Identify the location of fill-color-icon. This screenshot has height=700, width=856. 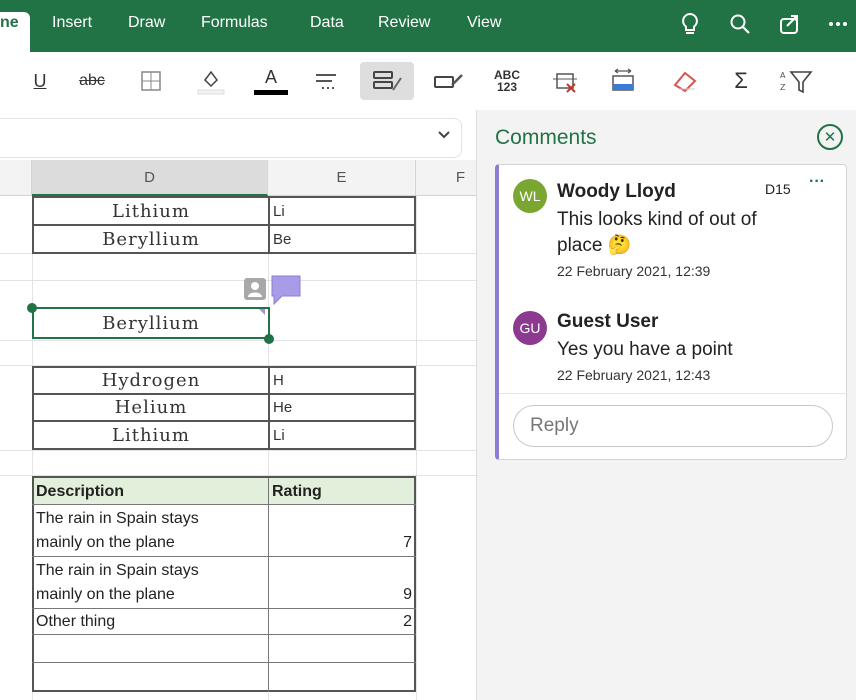
(211, 81).